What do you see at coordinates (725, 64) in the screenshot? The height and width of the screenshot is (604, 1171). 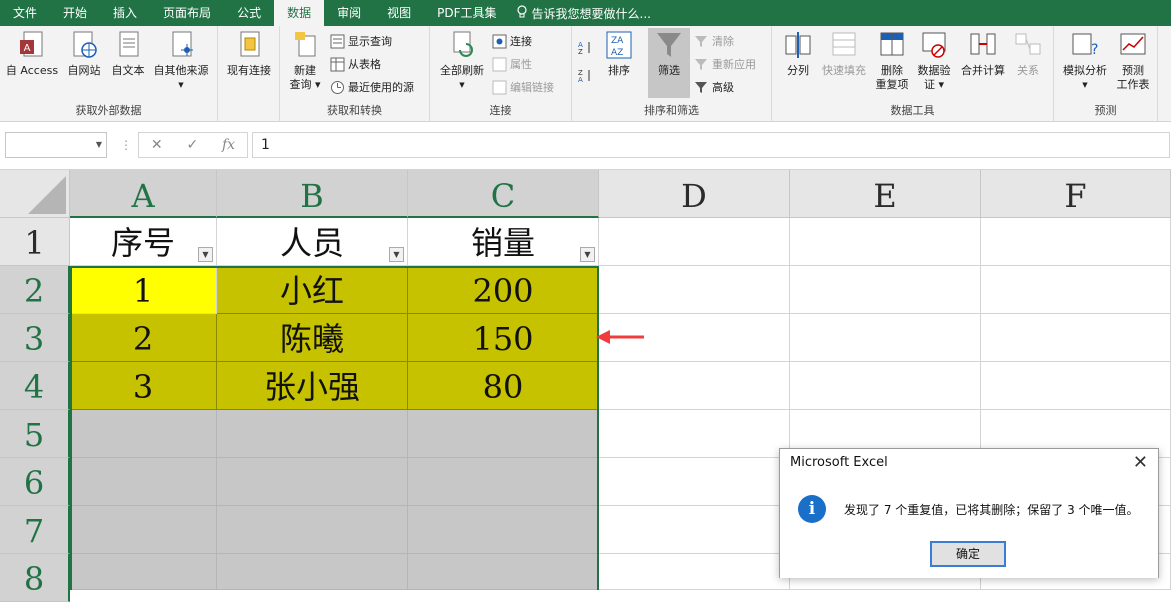 I see `reapply-button: 重新应用` at bounding box center [725, 64].